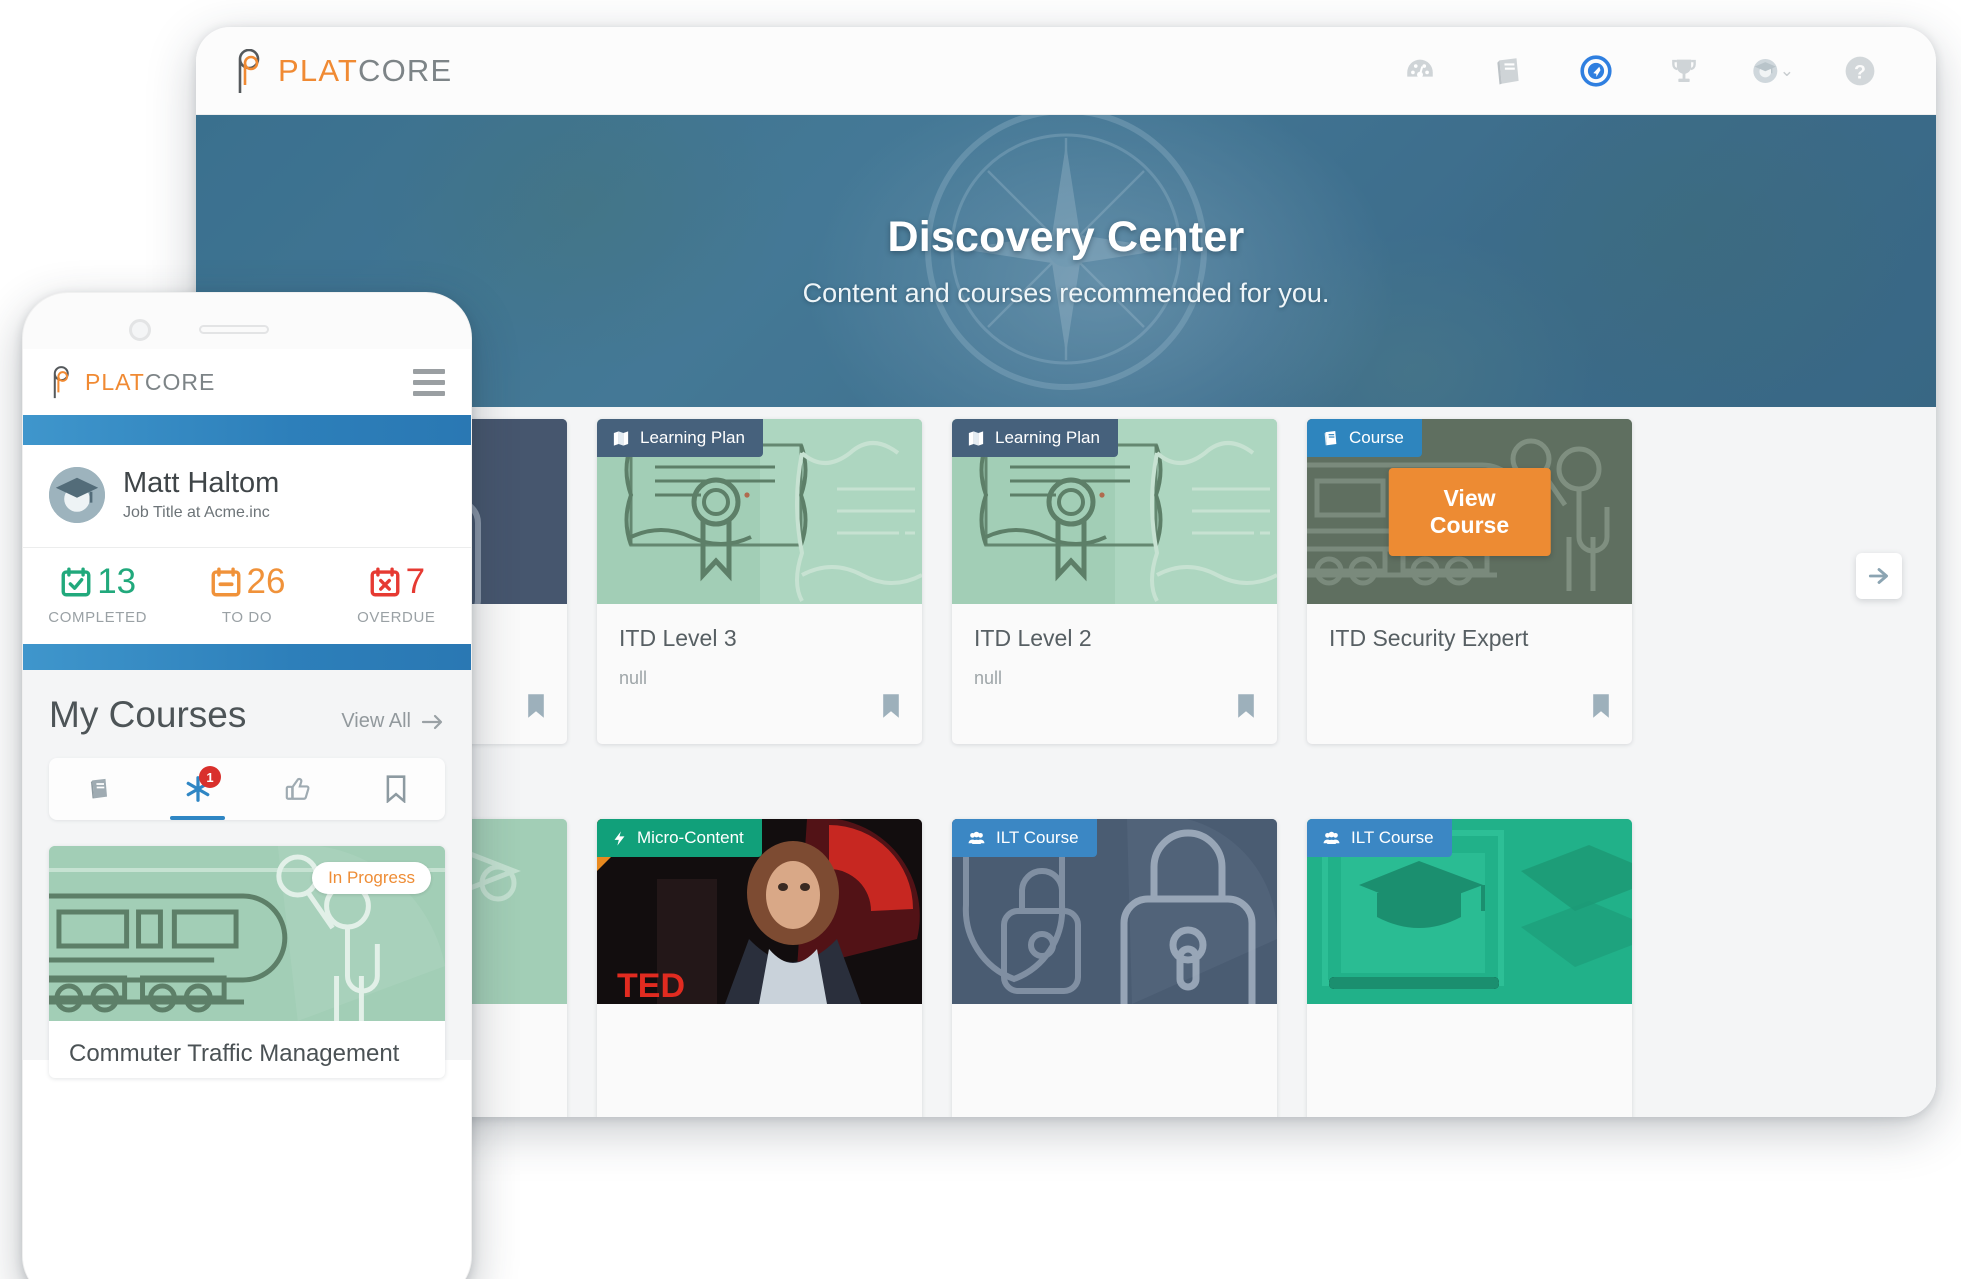  What do you see at coordinates (140, 330) in the screenshot?
I see `phone-camera` at bounding box center [140, 330].